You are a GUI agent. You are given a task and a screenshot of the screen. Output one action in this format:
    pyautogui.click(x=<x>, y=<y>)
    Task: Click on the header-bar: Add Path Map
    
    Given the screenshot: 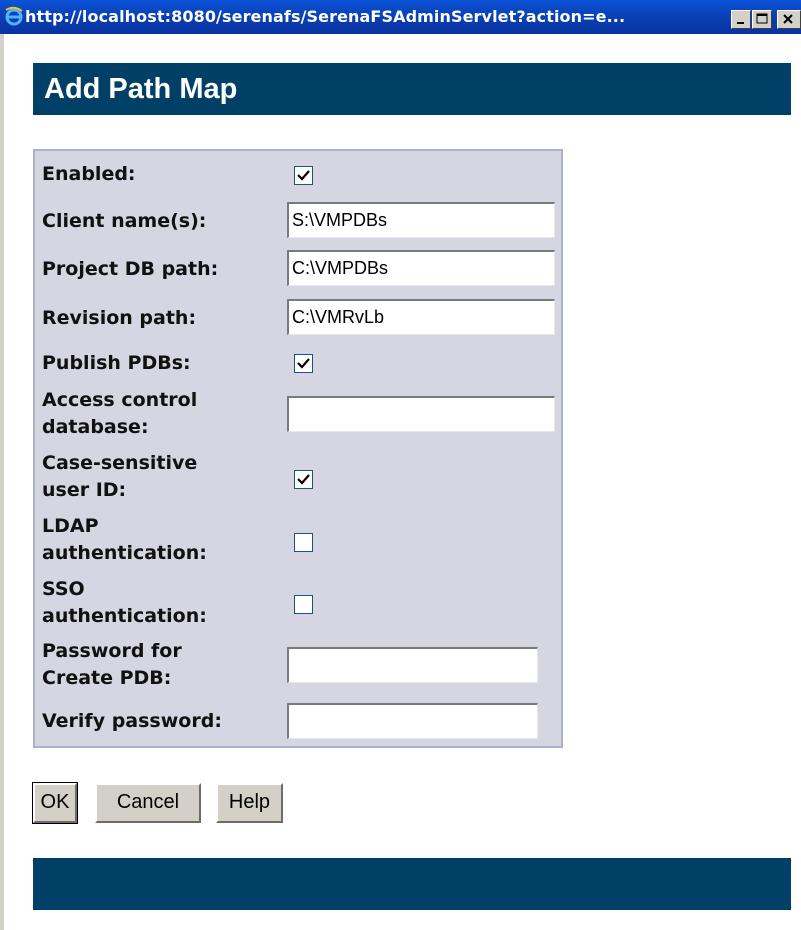 What is the action you would take?
    pyautogui.click(x=412, y=89)
    